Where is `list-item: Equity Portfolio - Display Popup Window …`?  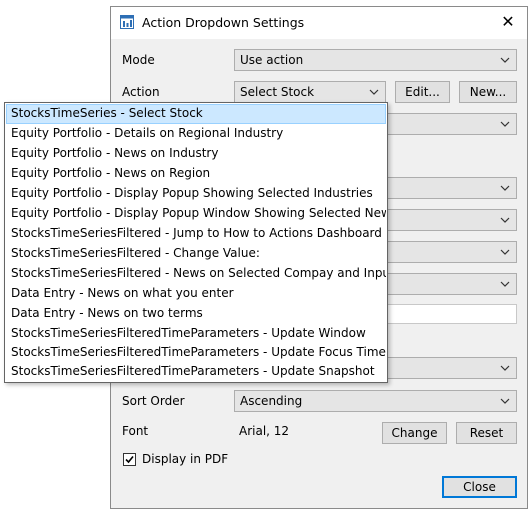 list-item: Equity Portfolio - Display Popup Window … is located at coordinates (196, 214).